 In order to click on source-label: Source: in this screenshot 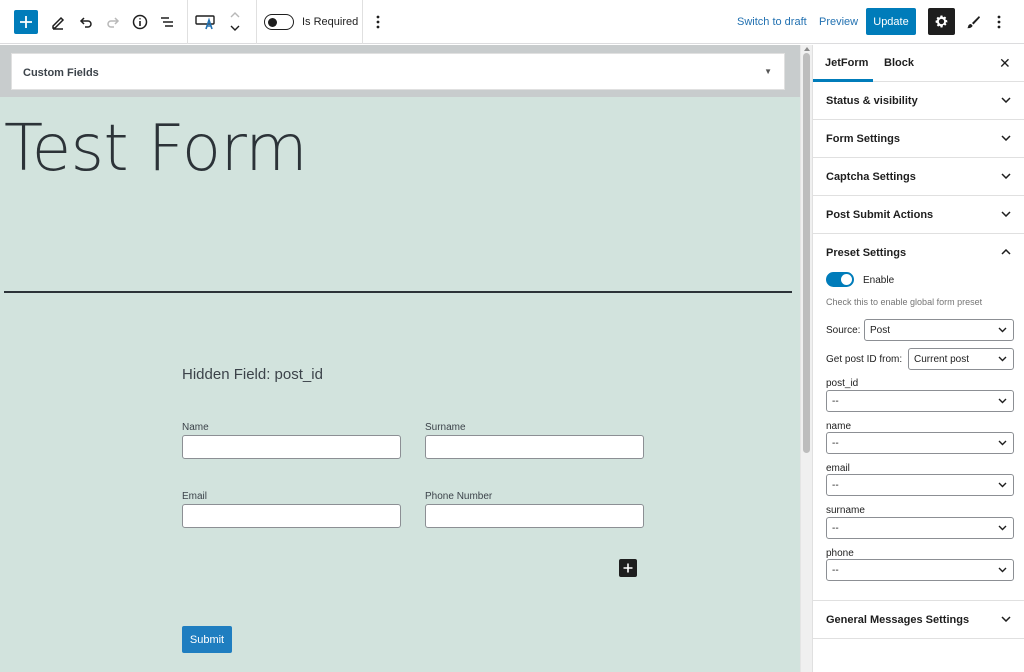, I will do `click(843, 330)`.